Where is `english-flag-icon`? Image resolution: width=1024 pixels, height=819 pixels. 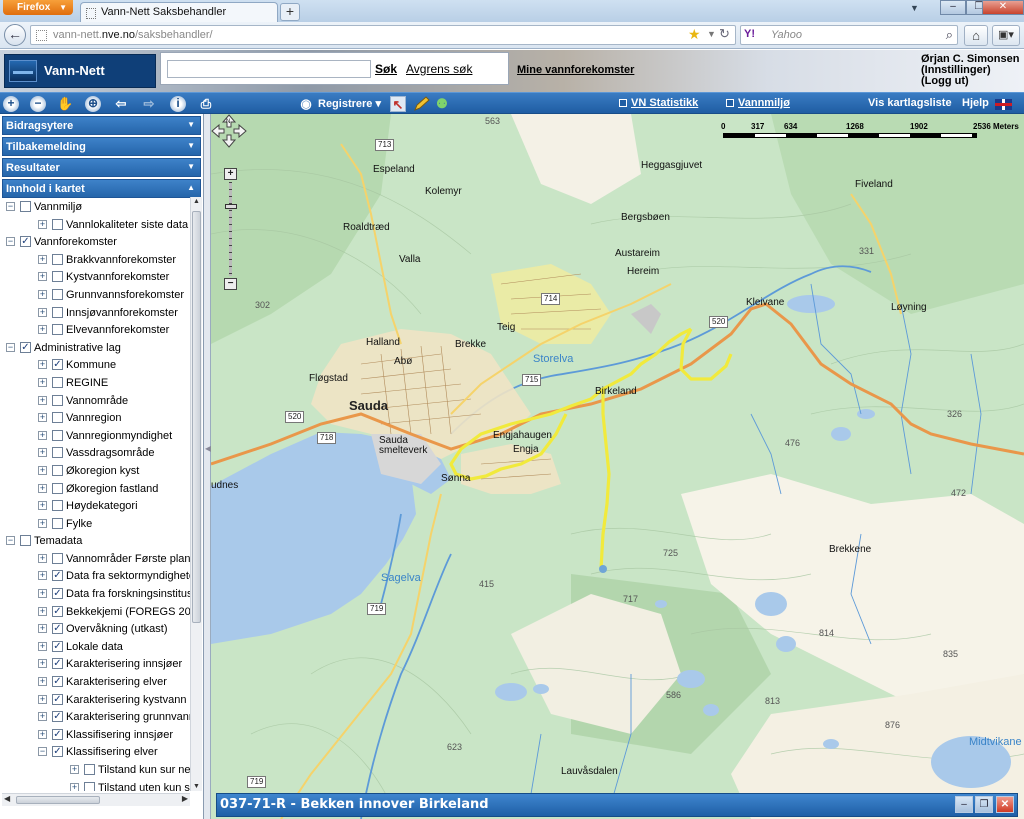
english-flag-icon is located at coordinates (1003, 104).